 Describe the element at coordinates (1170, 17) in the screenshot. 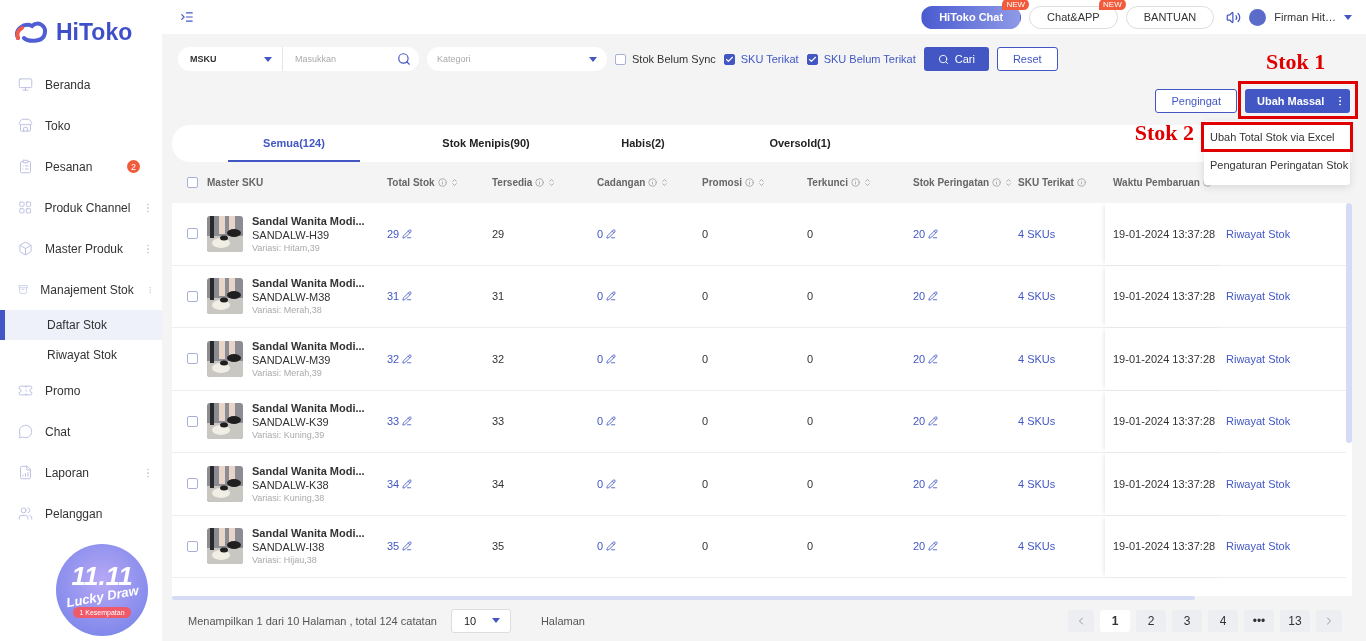

I see `top-button: BANTUAN` at that location.